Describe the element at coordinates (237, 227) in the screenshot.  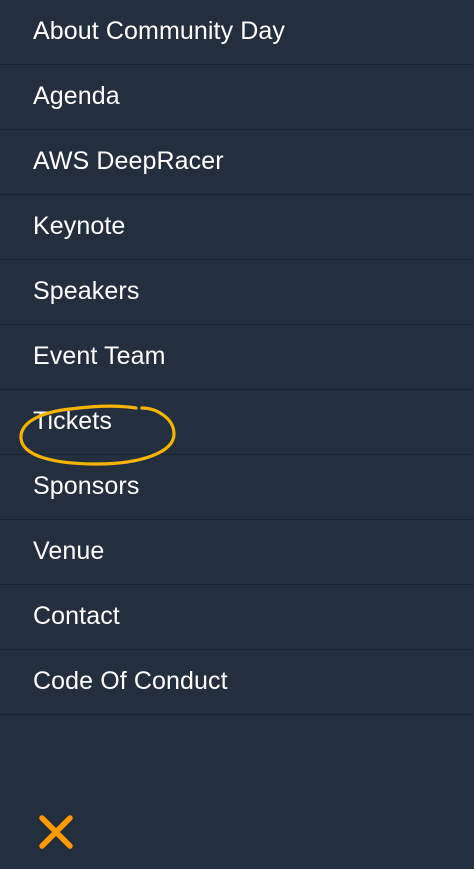
I see `menu-item-keynote: Keynote` at that location.